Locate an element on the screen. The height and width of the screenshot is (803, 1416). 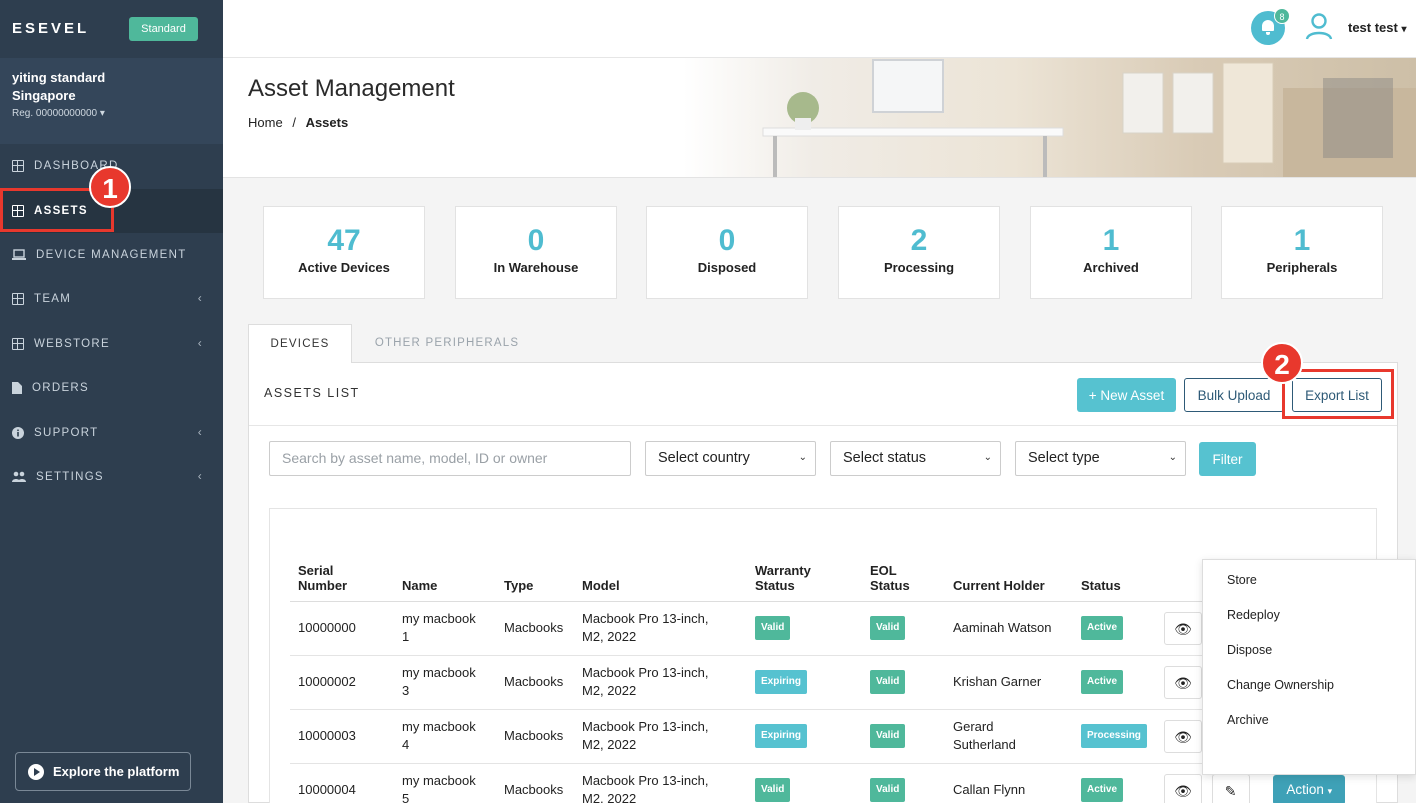
user-avatar-icon is located at coordinates (1319, 26).